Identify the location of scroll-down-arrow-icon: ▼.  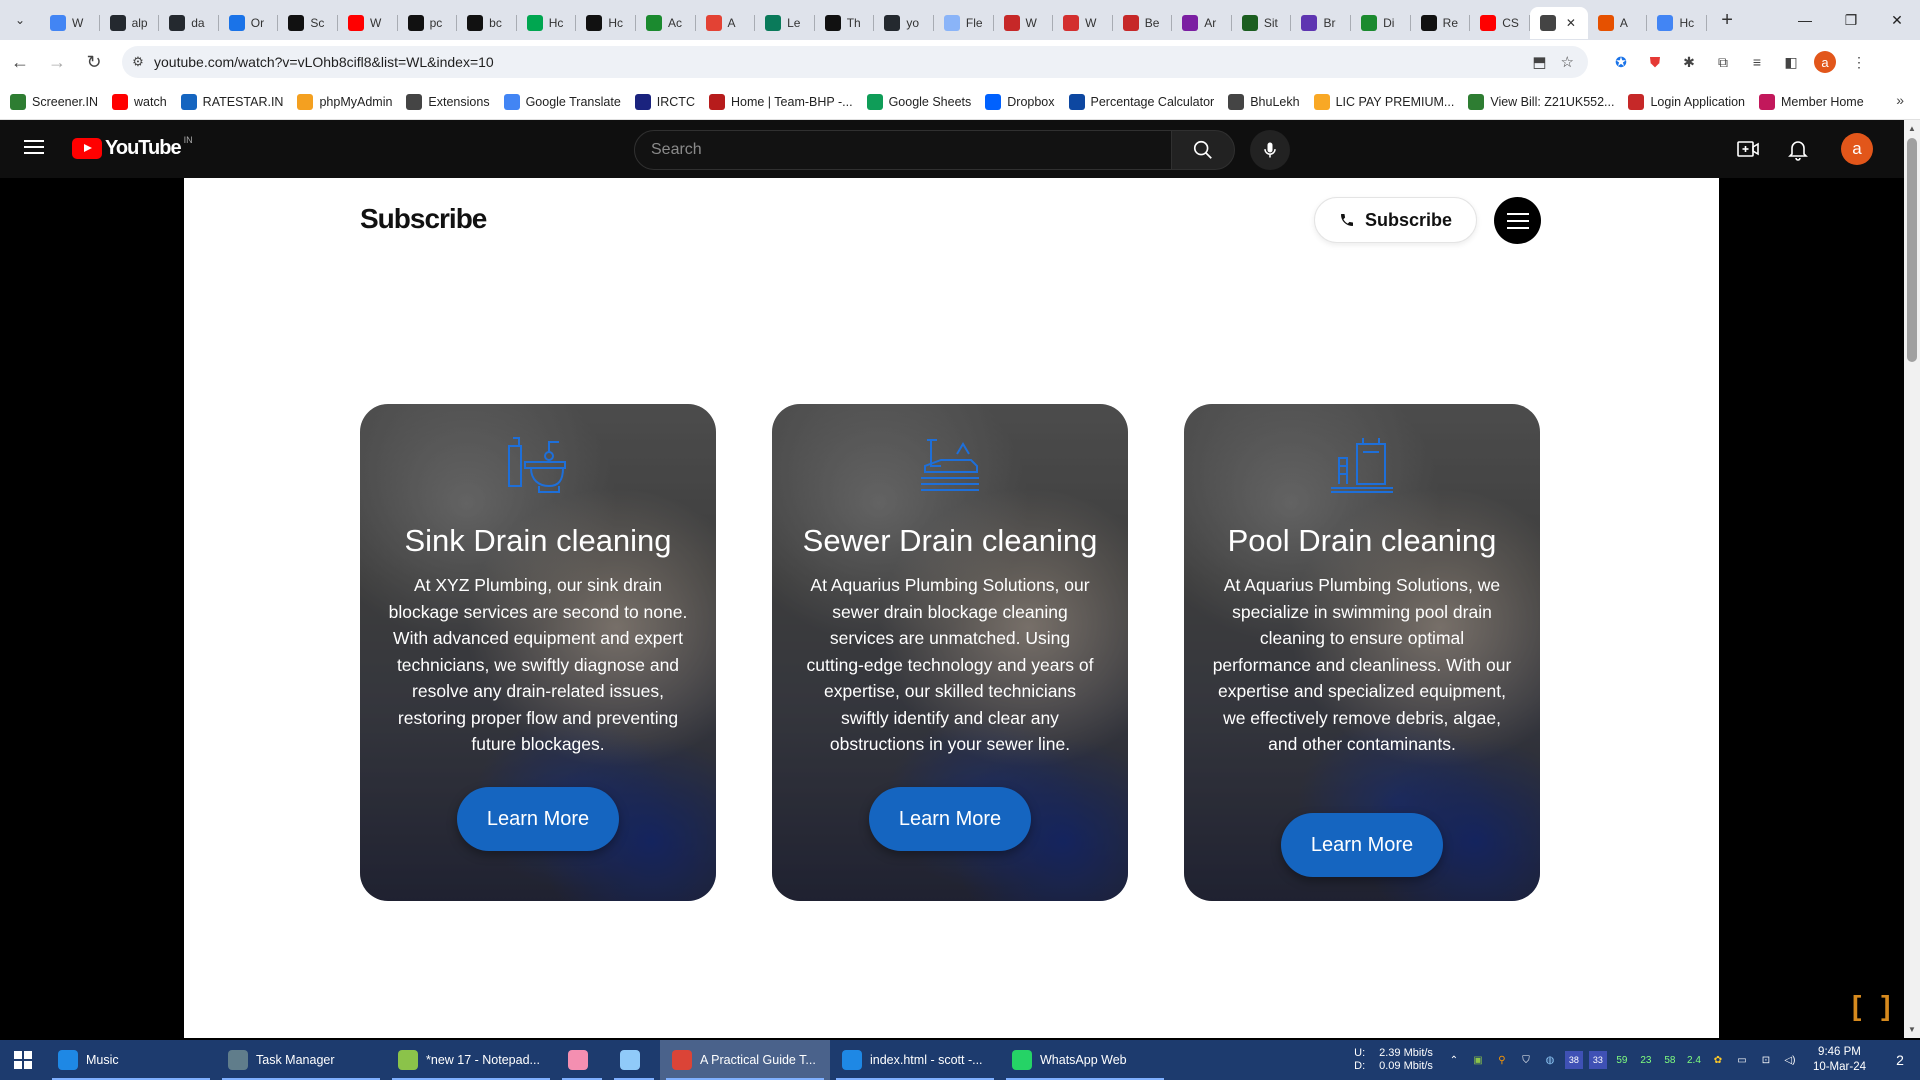
(1912, 1029).